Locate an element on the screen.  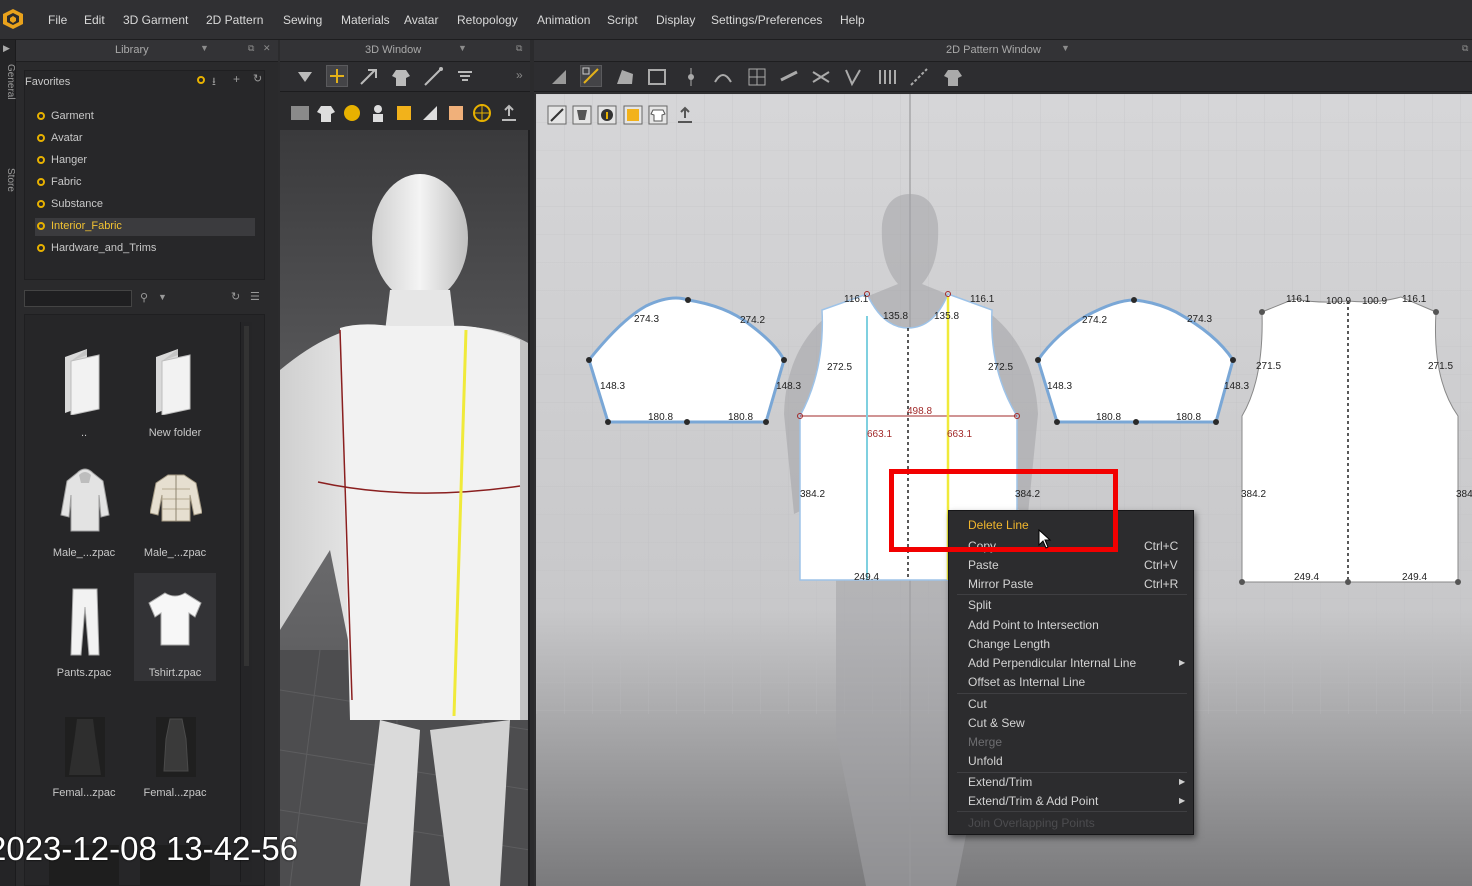
menu-avatar: Avatar is located at coordinates (421, 20).